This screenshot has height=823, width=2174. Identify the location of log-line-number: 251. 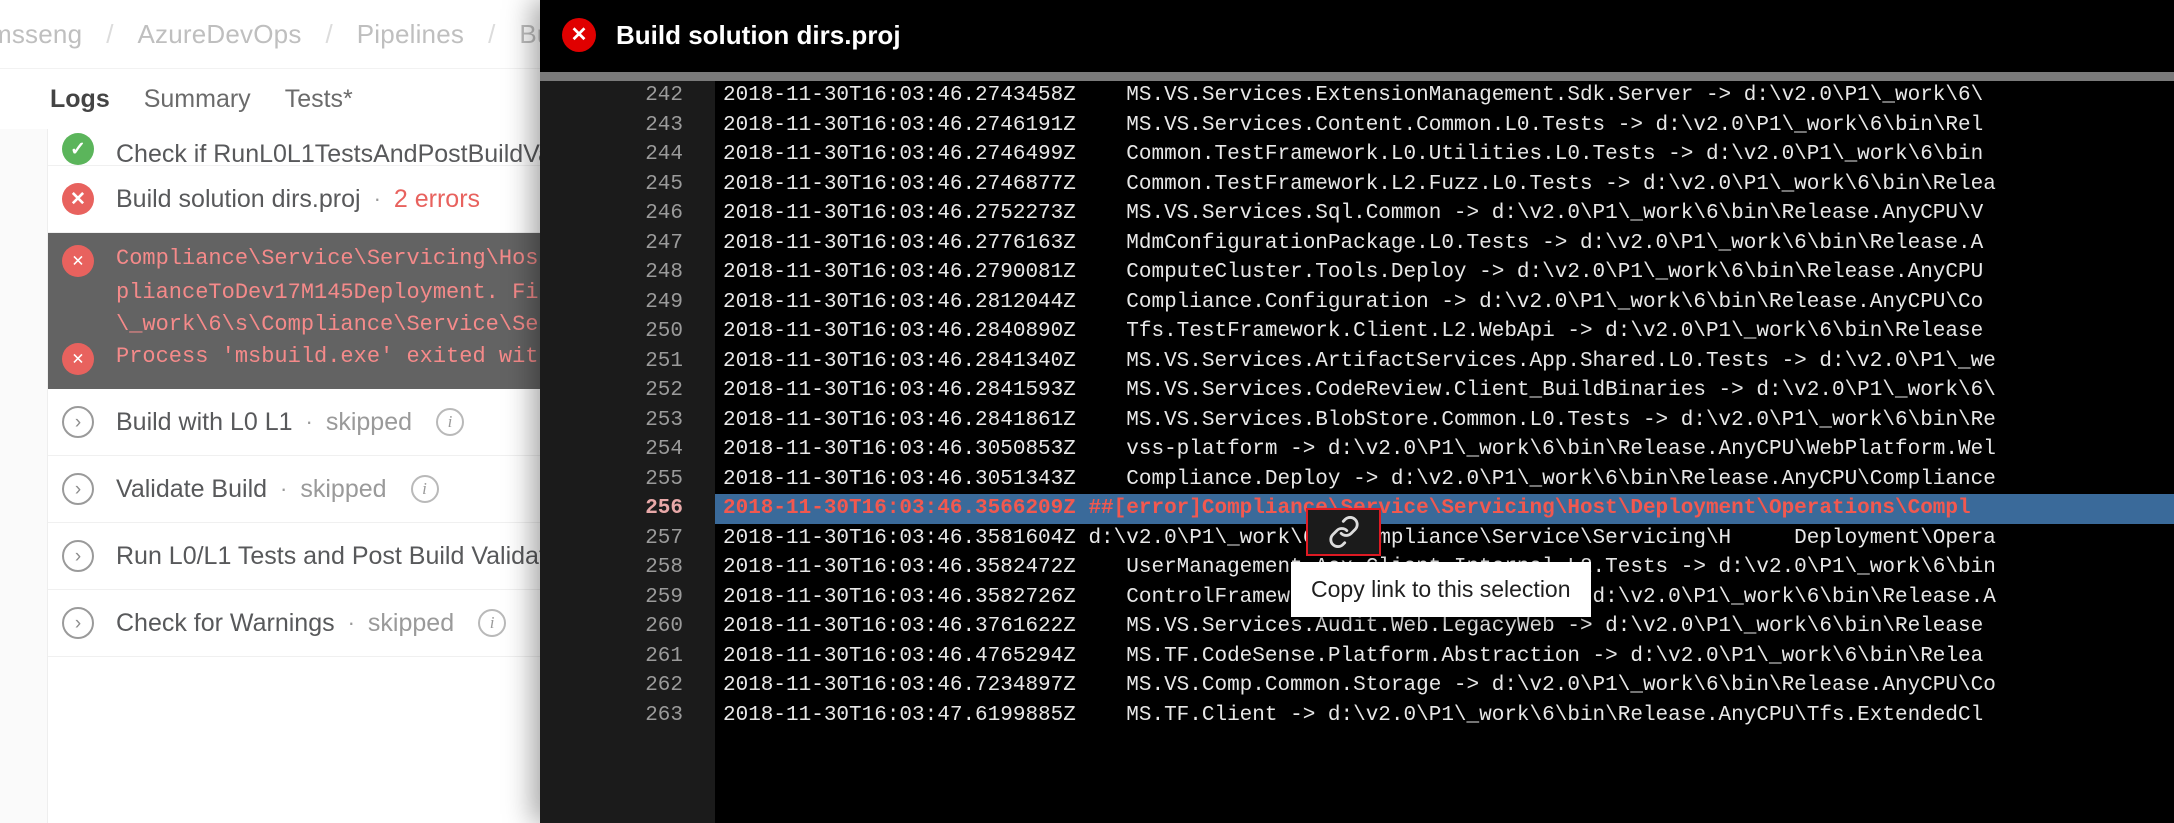
(627, 361).